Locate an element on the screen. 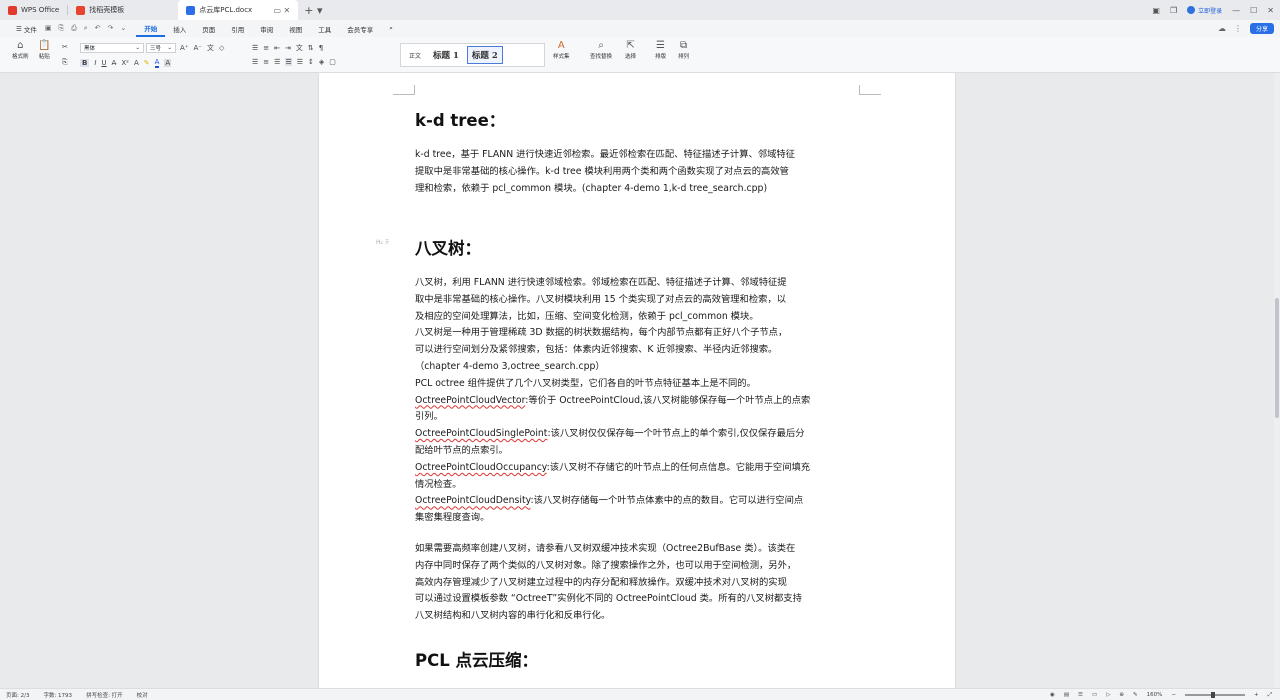  chinese-layout-icon: 文 is located at coordinates (299, 48).